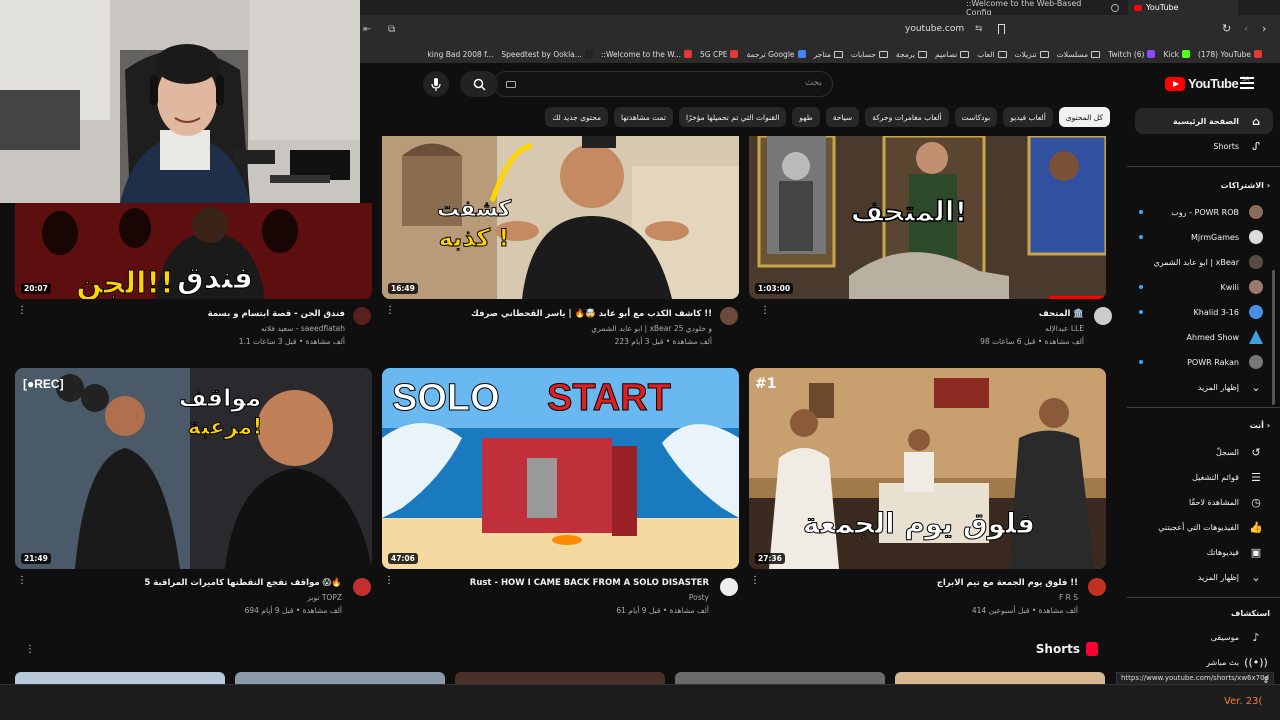  Describe the element at coordinates (732, 117) in the screenshot. I see `chip: القنوات التي تم تحميلها مؤخرًا` at that location.